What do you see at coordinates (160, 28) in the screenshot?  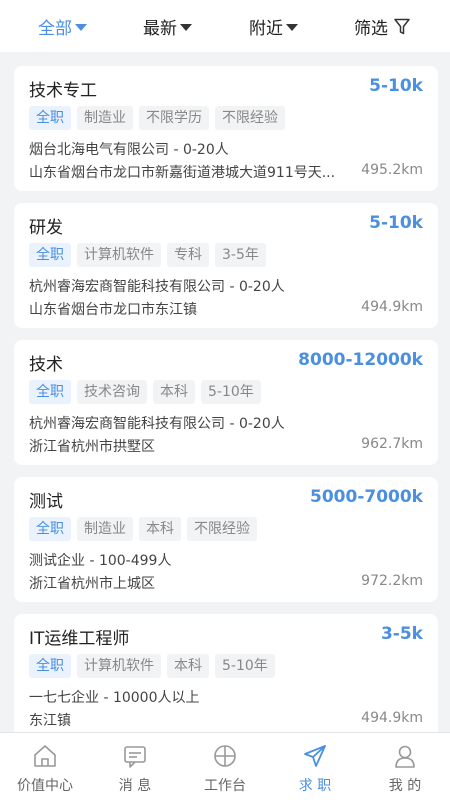 I see `filter-latest-label: 最新` at bounding box center [160, 28].